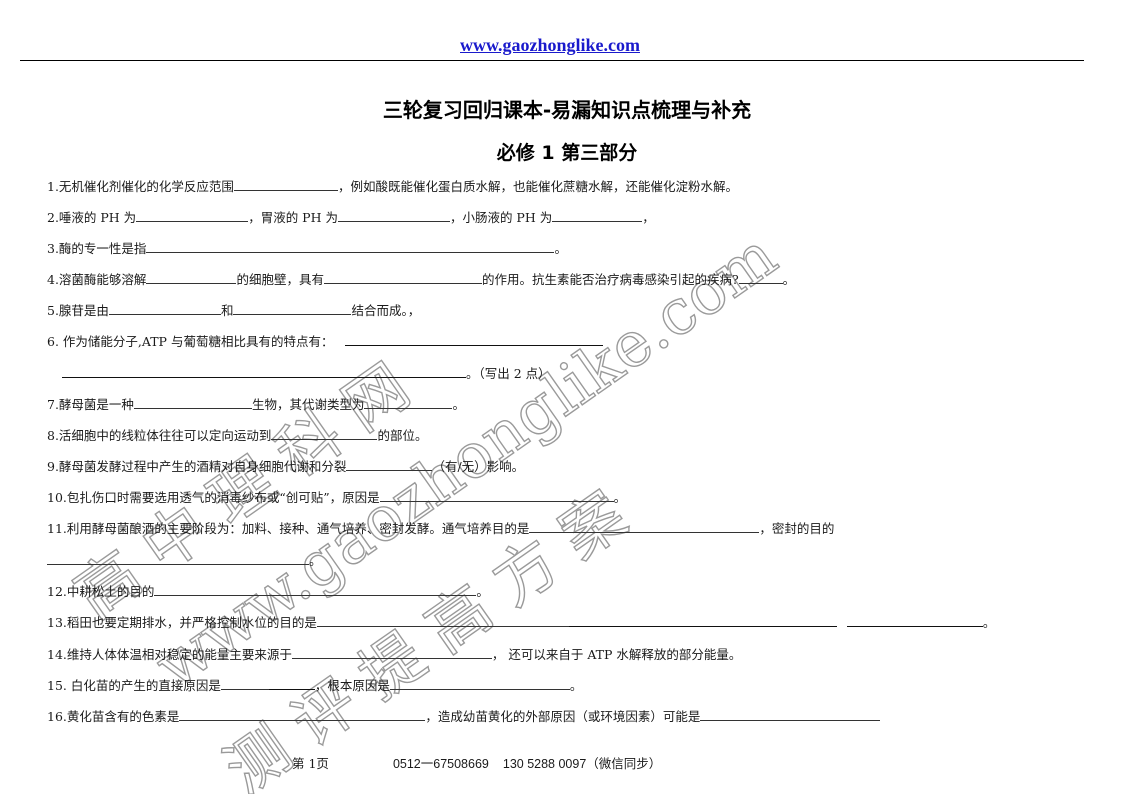  I want to click on question-4: 4.溶菌酶能够溶解 的细胞壁，具有 的作用。抗生素能否治疗病毒感染引起的疾病?。, so click(421, 279).